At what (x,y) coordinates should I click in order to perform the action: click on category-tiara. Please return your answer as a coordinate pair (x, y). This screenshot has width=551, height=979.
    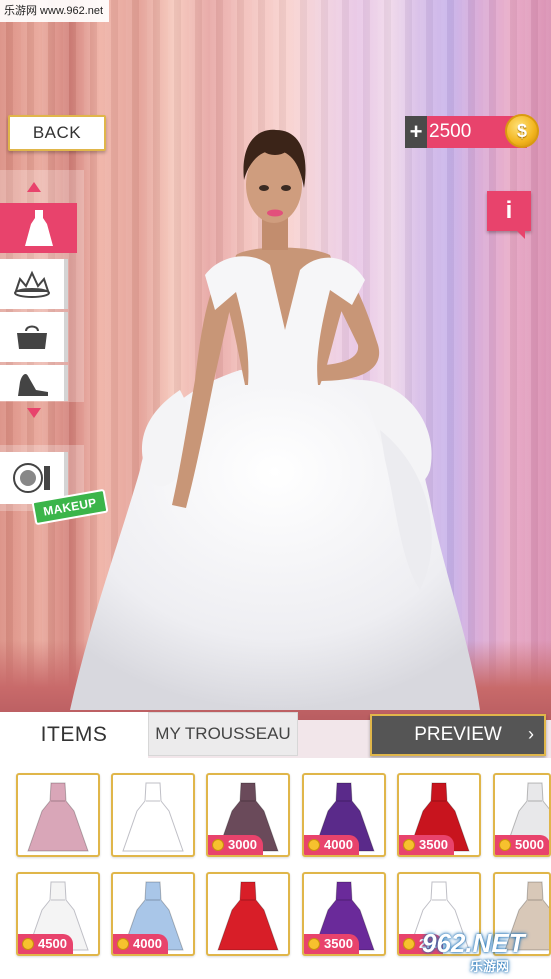
    Looking at the image, I should click on (34, 284).